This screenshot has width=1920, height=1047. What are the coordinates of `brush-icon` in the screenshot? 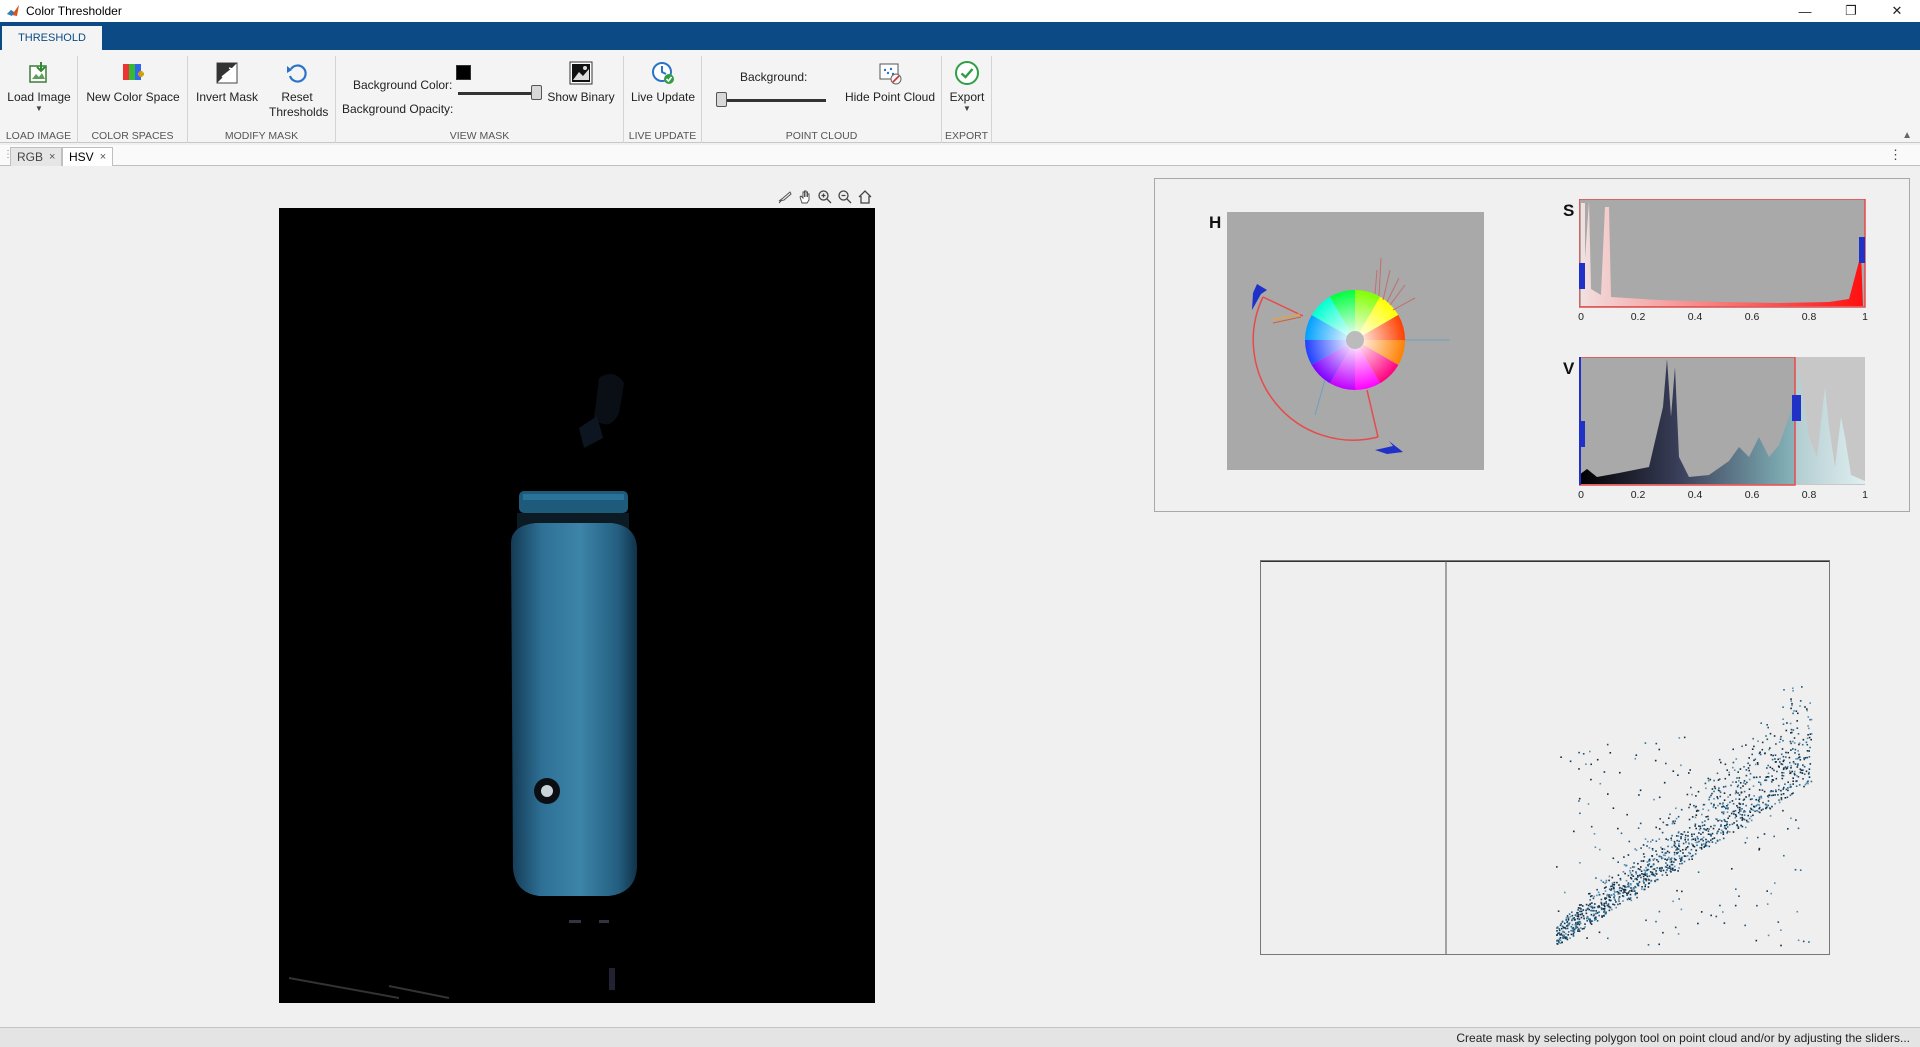 It's located at (784, 196).